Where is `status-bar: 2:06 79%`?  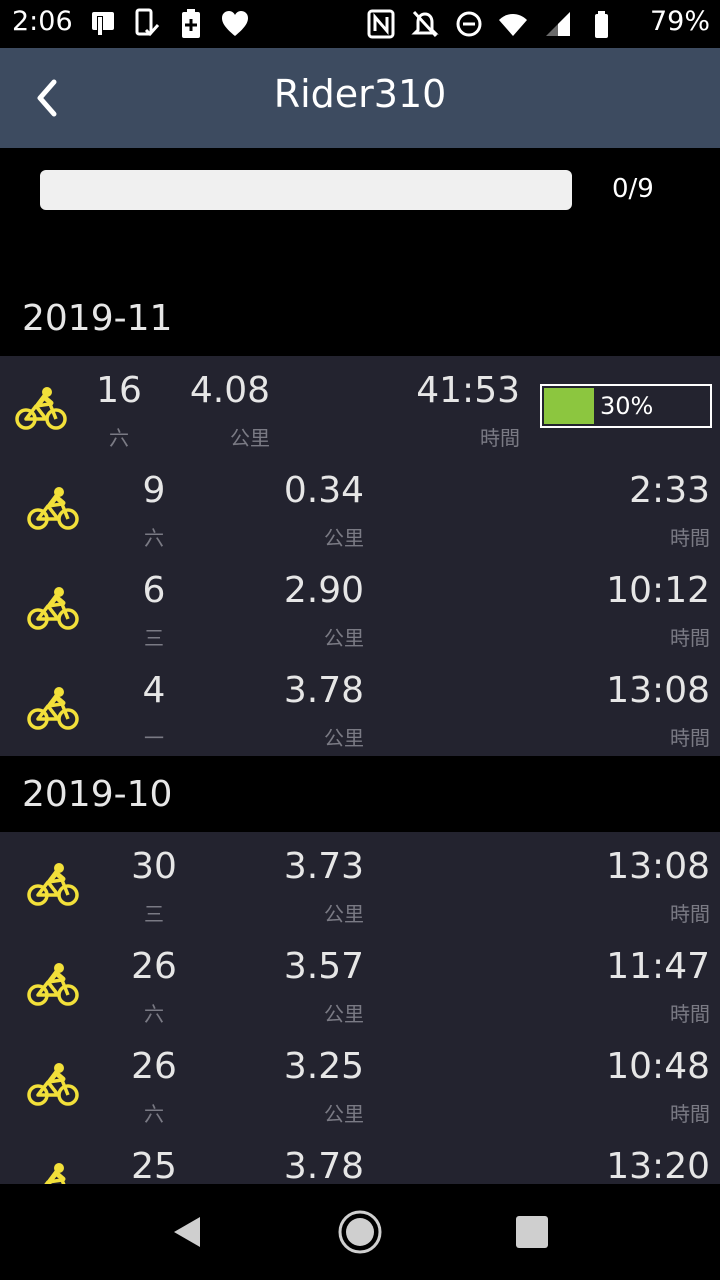
status-bar: 2:06 79% is located at coordinates (360, 24).